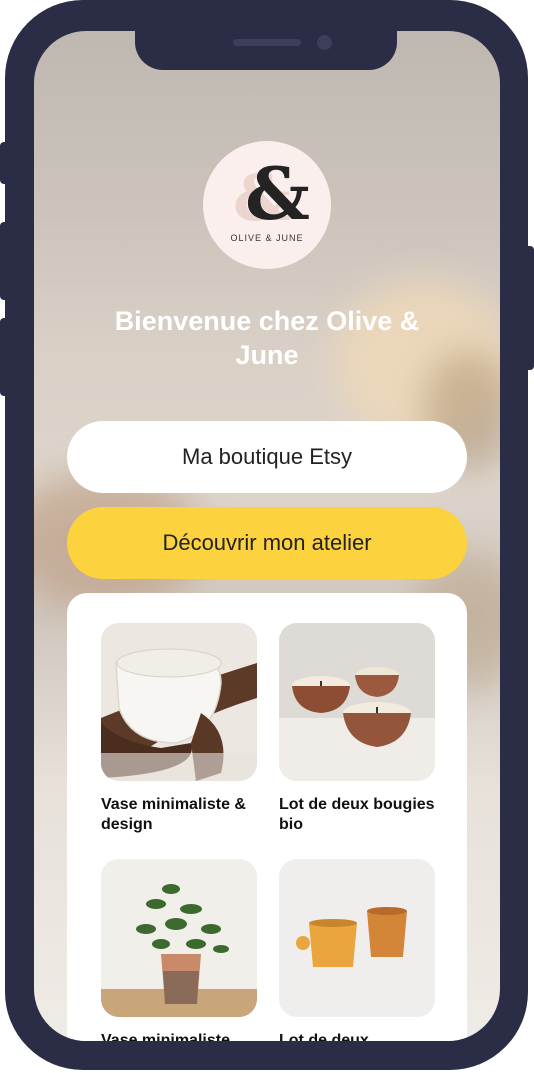 The width and height of the screenshot is (534, 1073). I want to click on product-item: Lot de deux bougies bio, so click(359, 729).